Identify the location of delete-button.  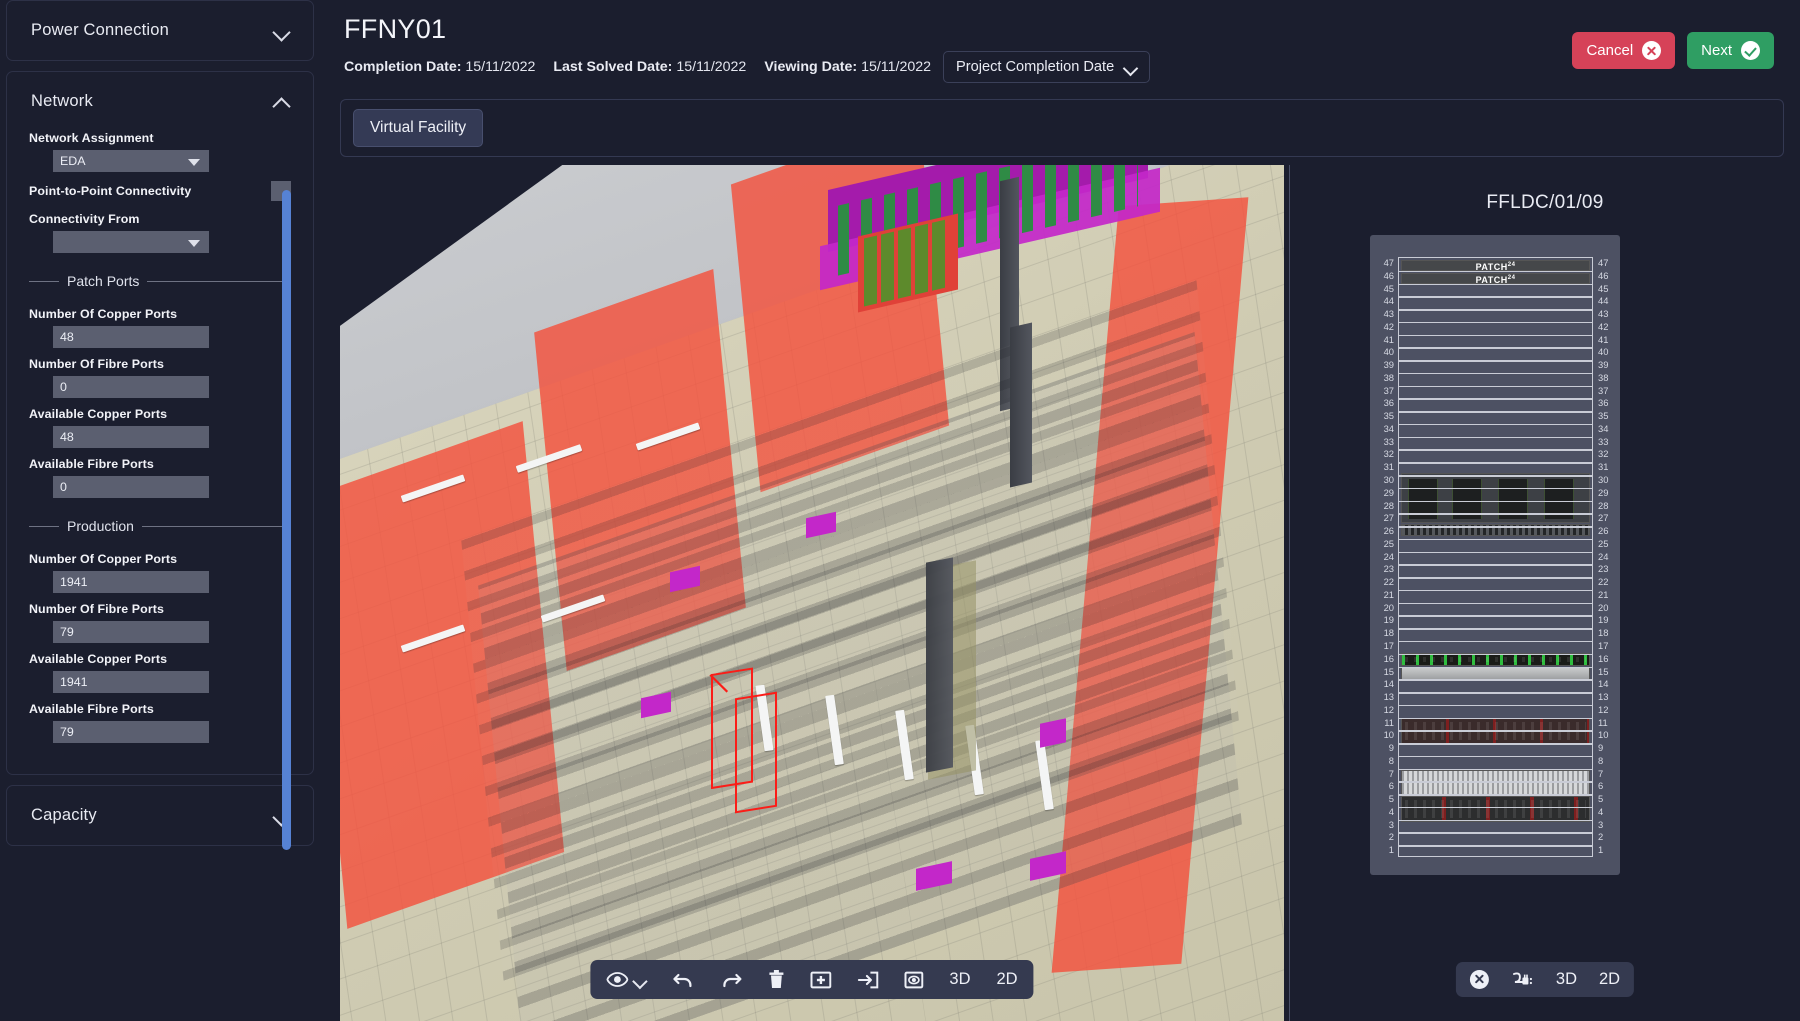
(776, 979).